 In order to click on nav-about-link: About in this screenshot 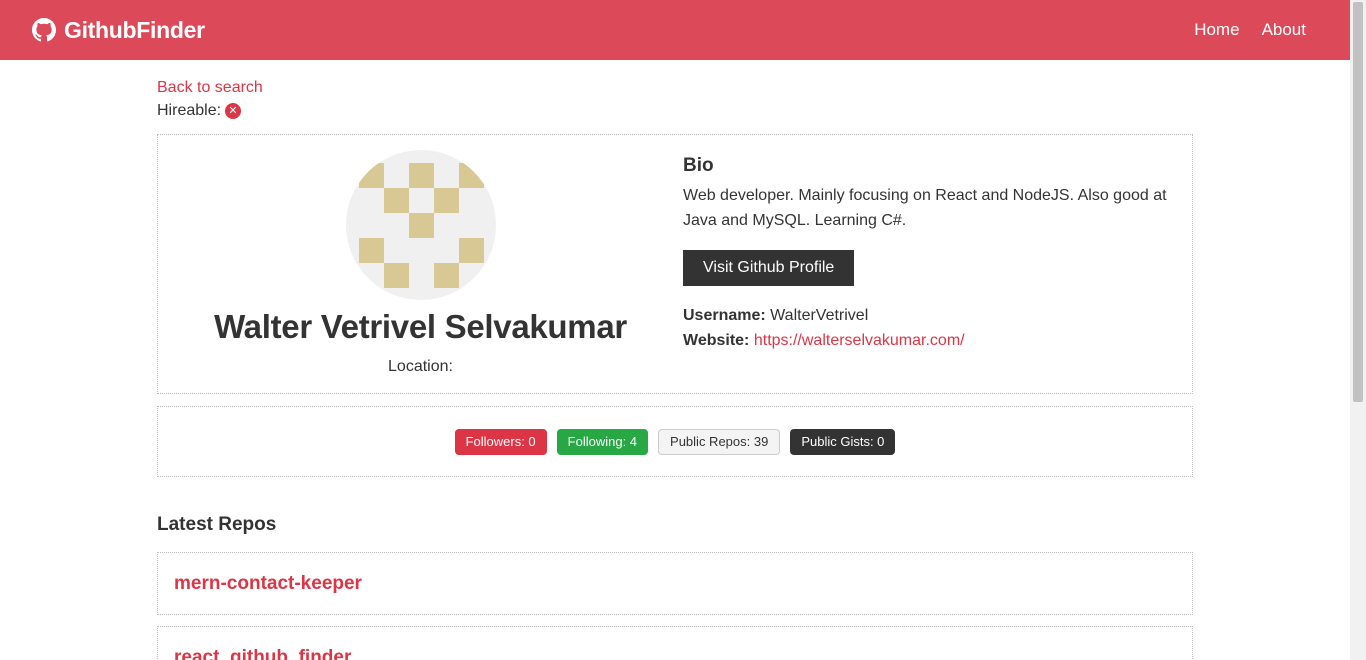, I will do `click(1284, 30)`.